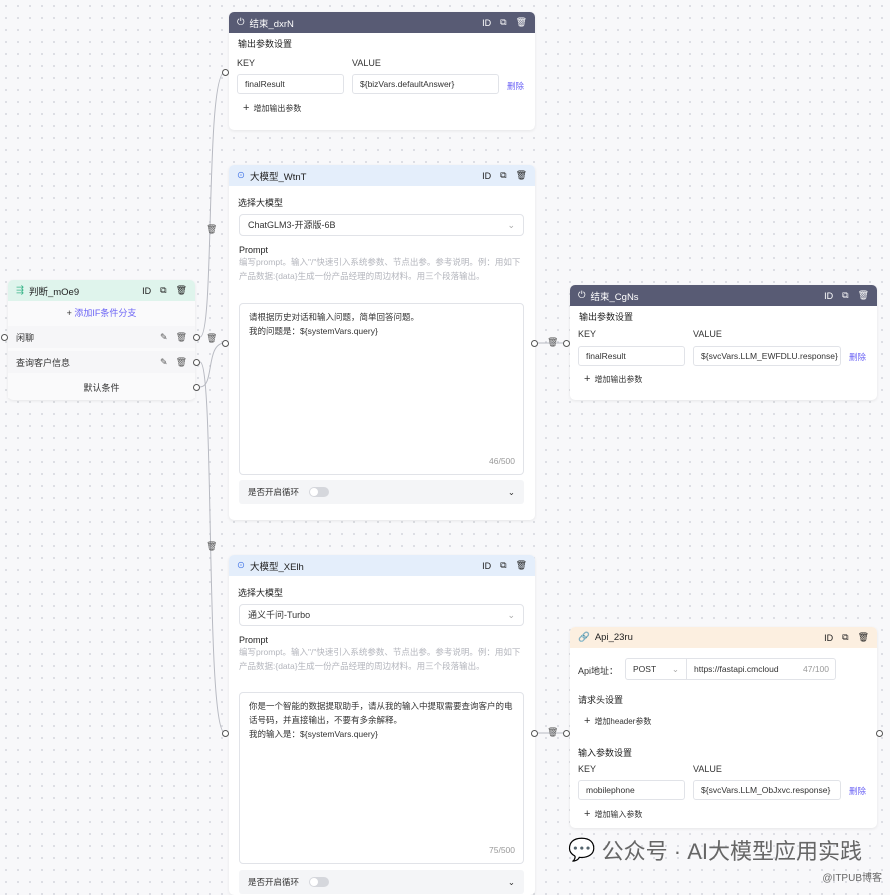 This screenshot has height=895, width=890. What do you see at coordinates (852, 878) in the screenshot?
I see `watermark-source: @ITPUB博客` at bounding box center [852, 878].